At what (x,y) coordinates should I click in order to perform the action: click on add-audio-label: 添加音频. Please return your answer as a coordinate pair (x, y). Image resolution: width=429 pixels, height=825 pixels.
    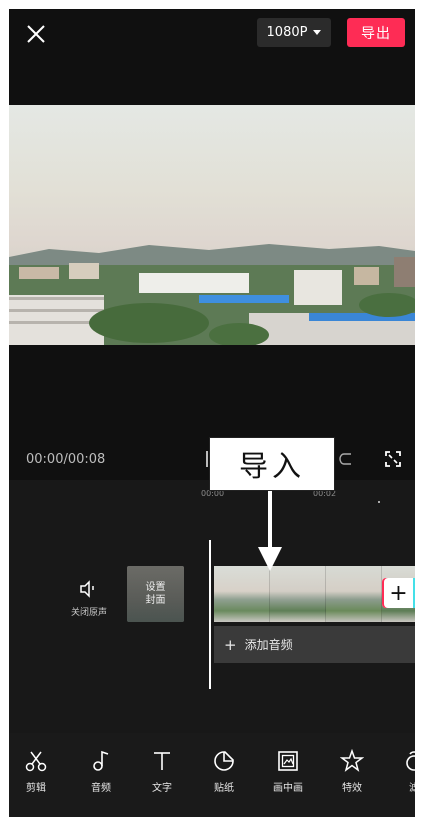
    Looking at the image, I should click on (268, 645).